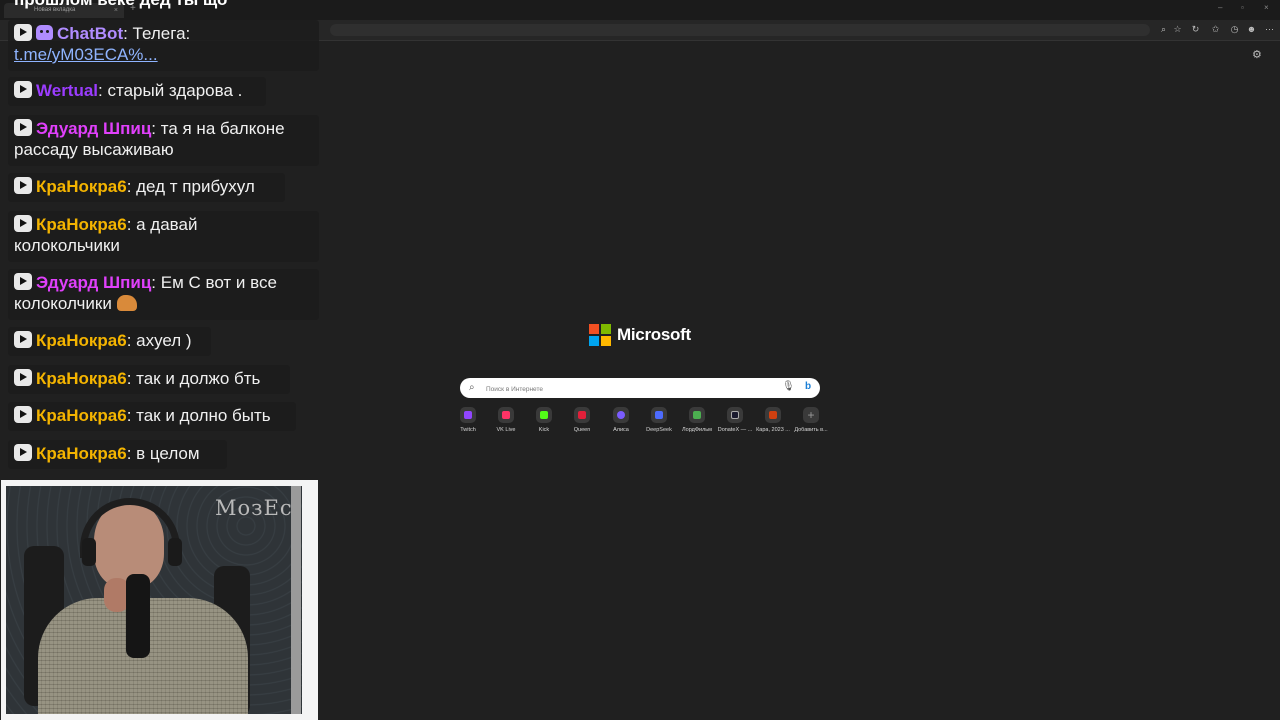 This screenshot has height=720, width=1280. I want to click on maximize-button: ▫, so click(1242, 7).